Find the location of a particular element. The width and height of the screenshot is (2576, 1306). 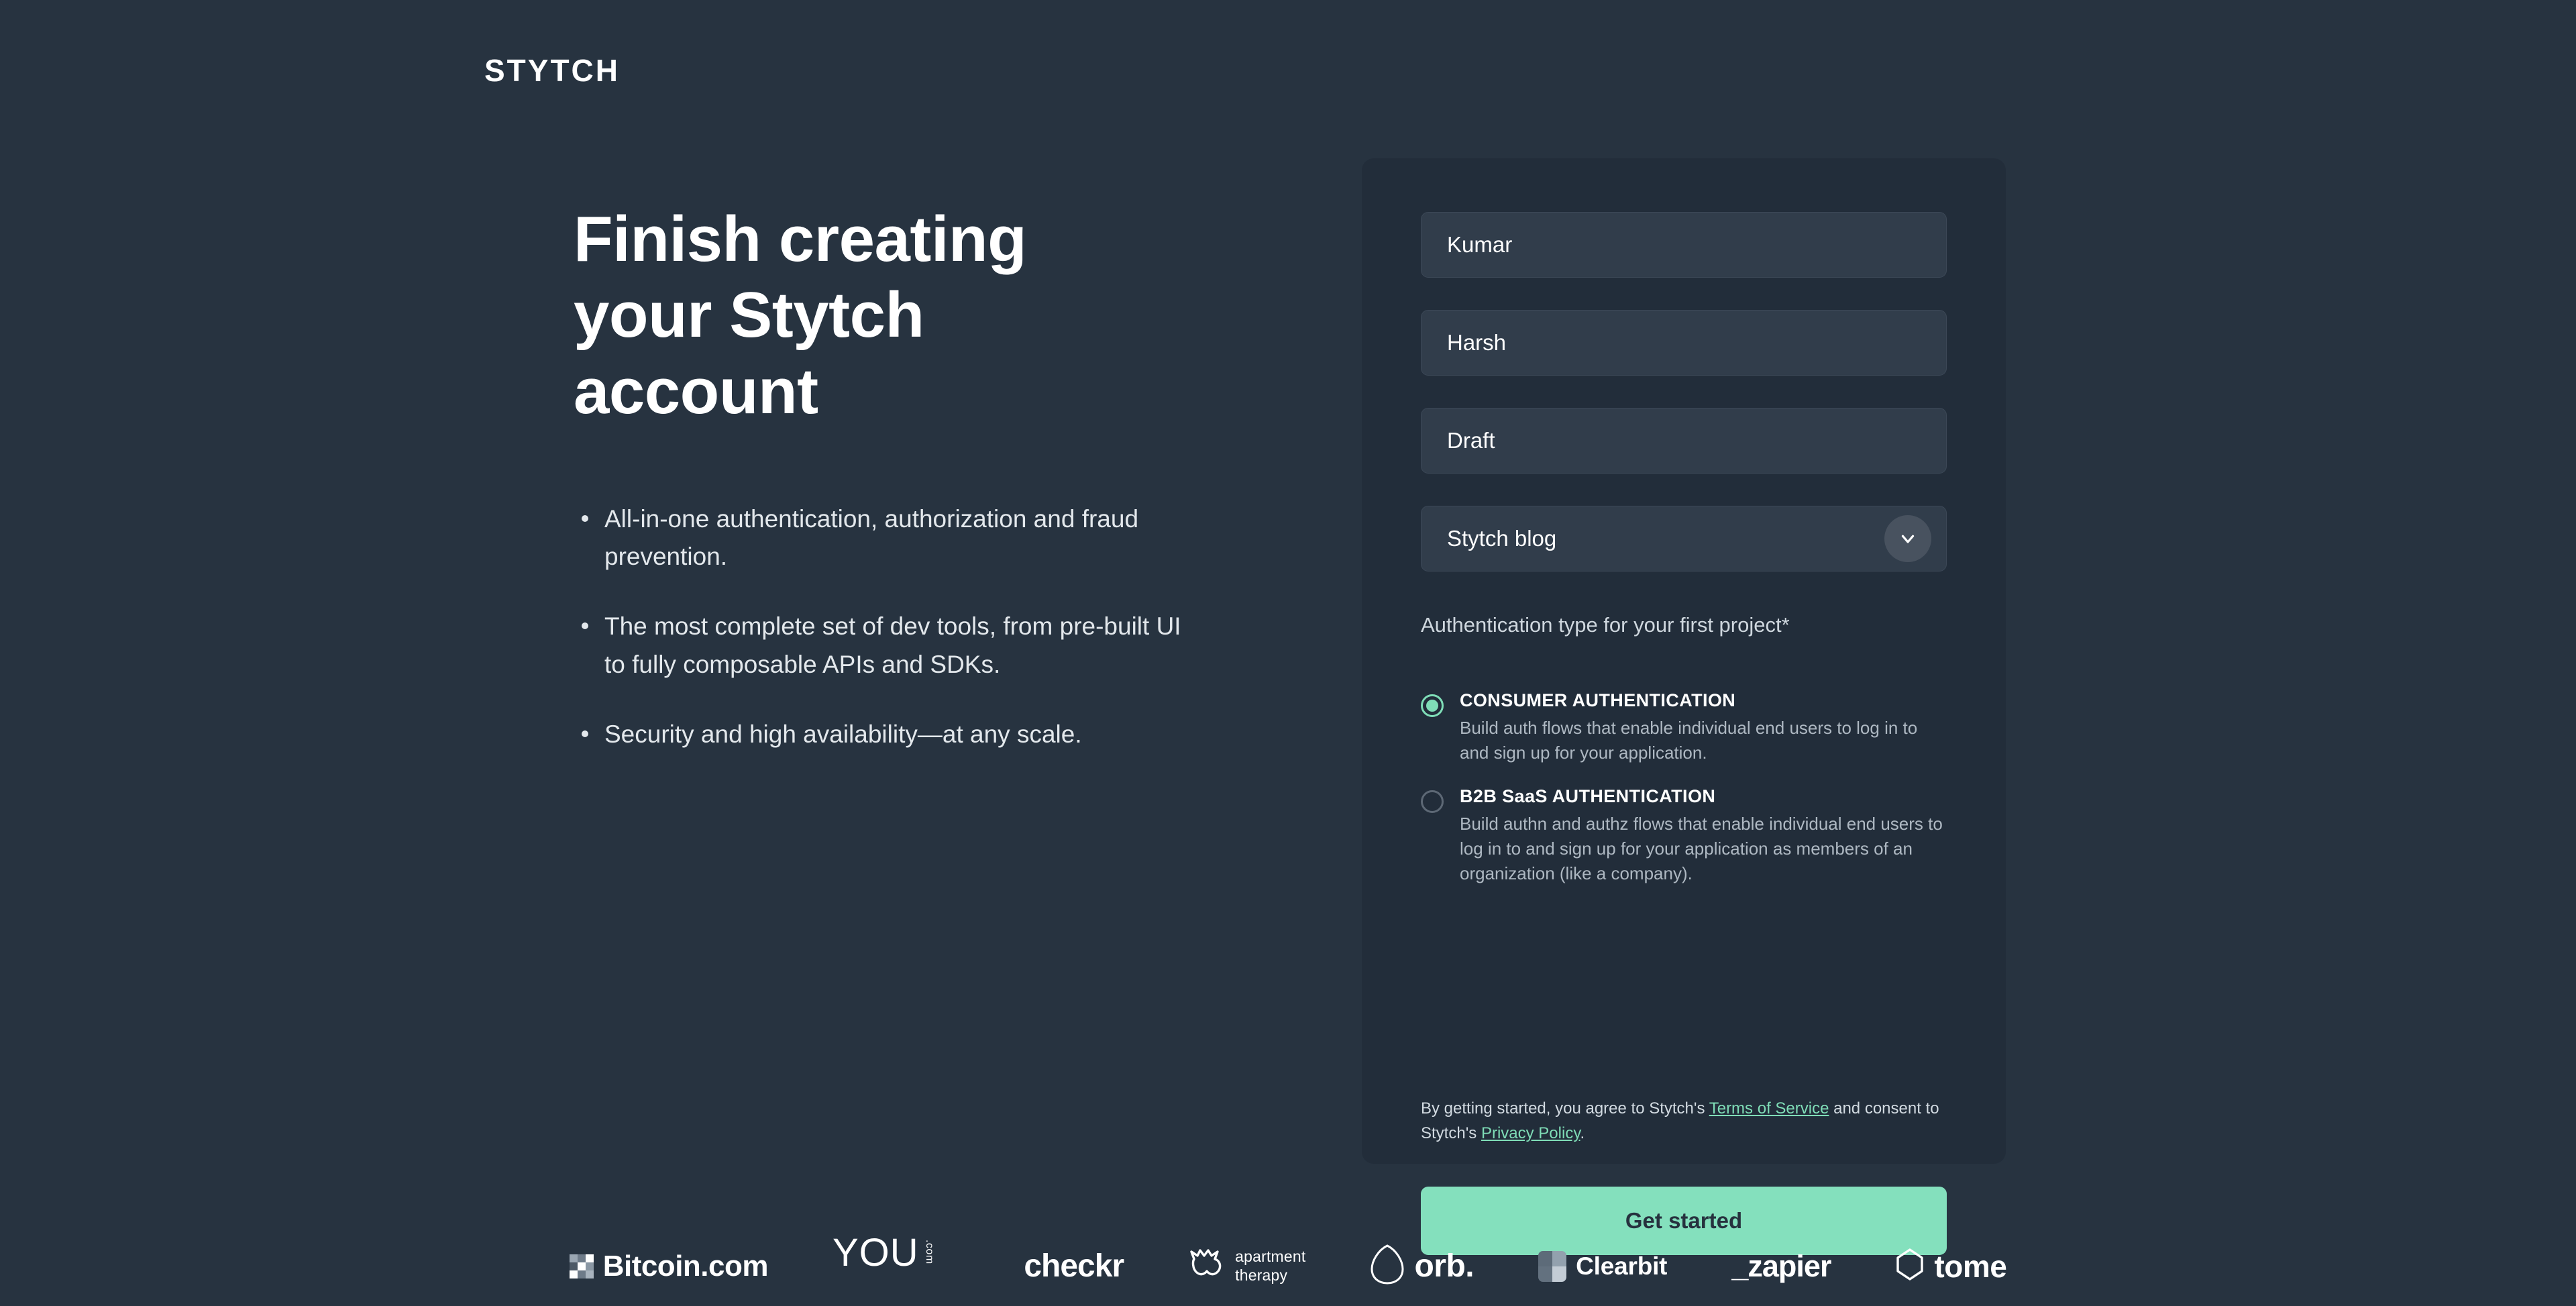

tome-logo: tome is located at coordinates (1951, 1266).